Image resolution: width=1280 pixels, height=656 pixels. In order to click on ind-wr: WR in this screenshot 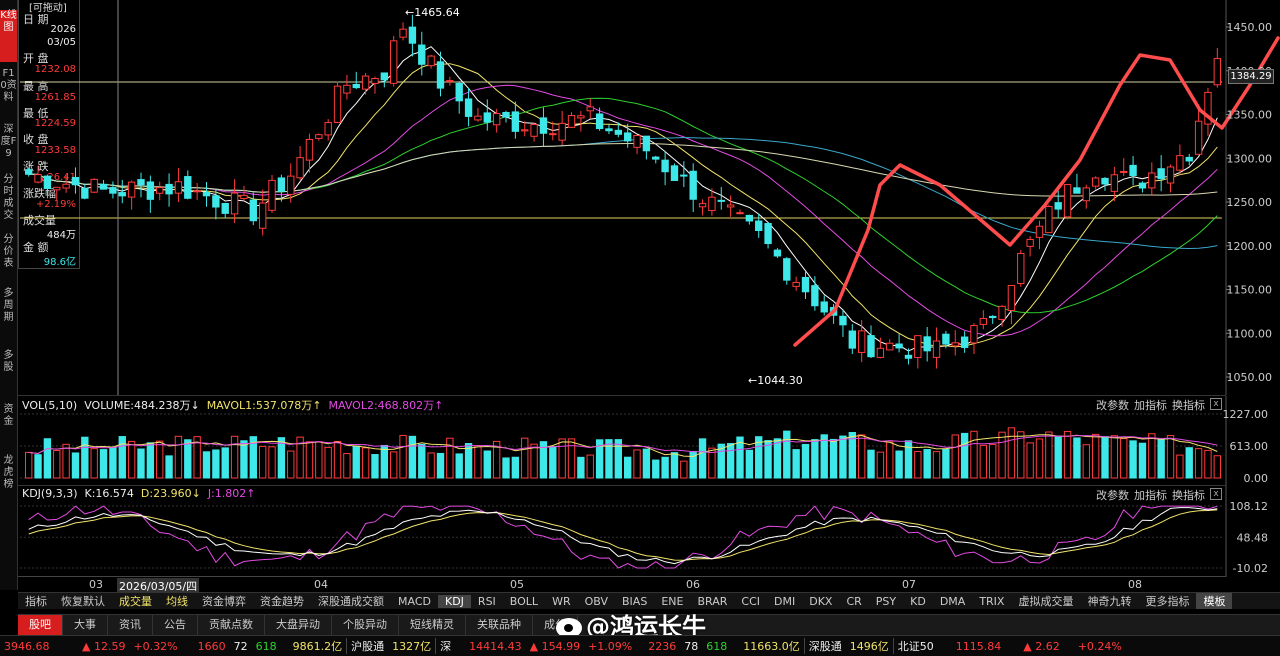, I will do `click(561, 601)`.